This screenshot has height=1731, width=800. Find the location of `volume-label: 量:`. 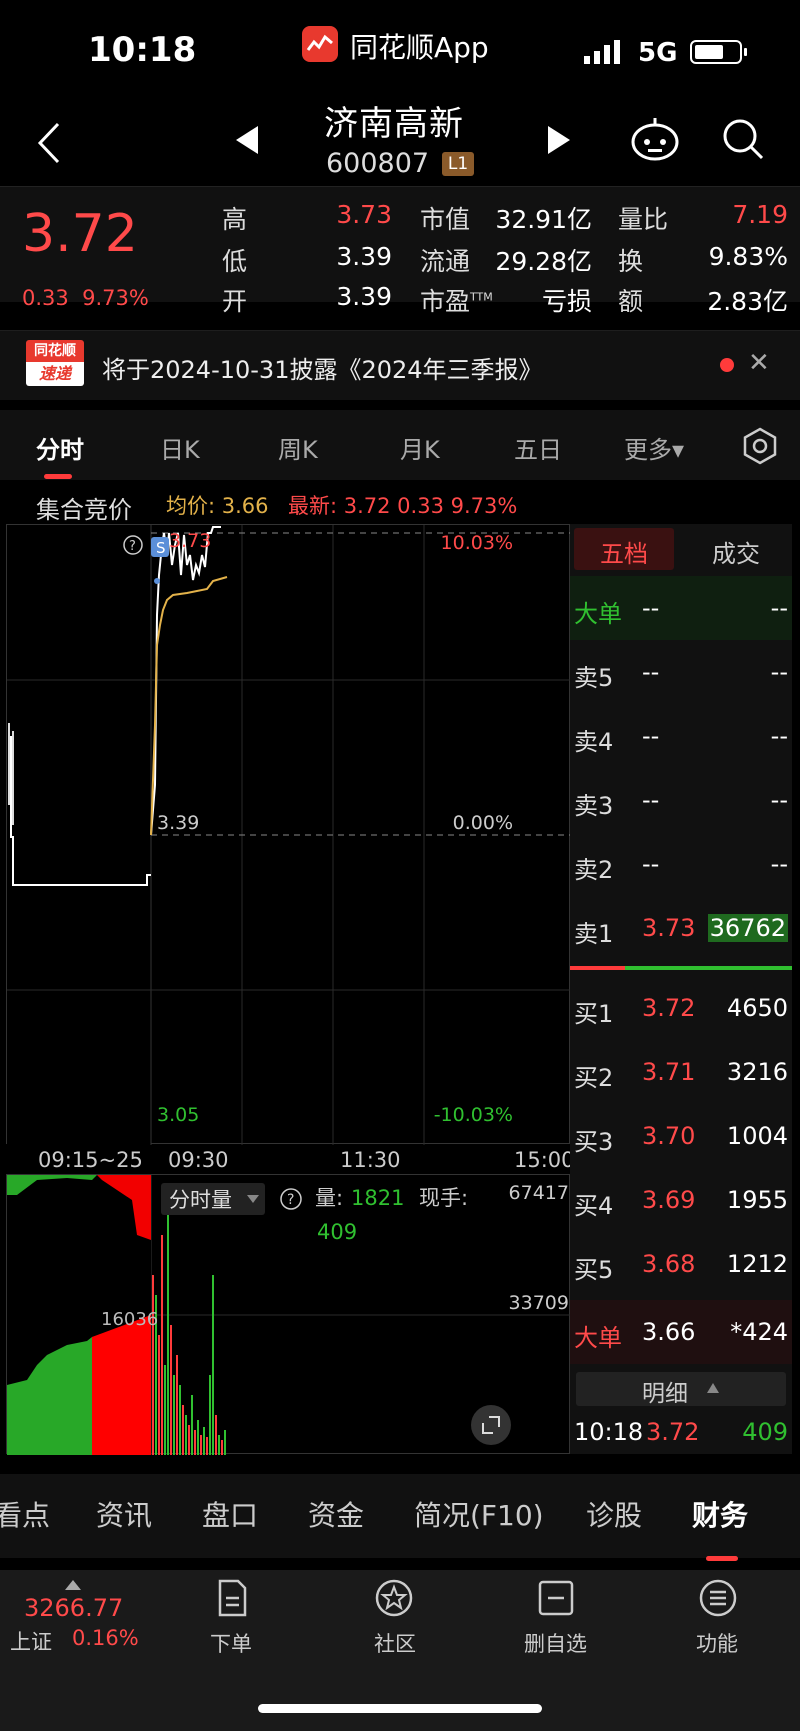

volume-label: 量: is located at coordinates (329, 1198).